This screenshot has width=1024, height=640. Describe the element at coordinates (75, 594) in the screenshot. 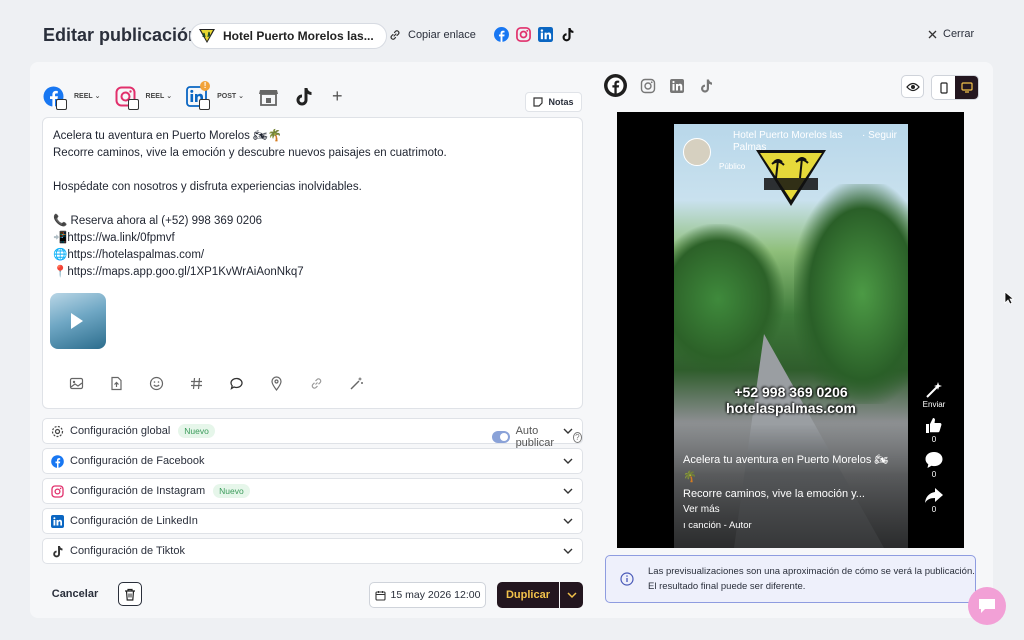

I see `cancel-button: Cancelar` at that location.